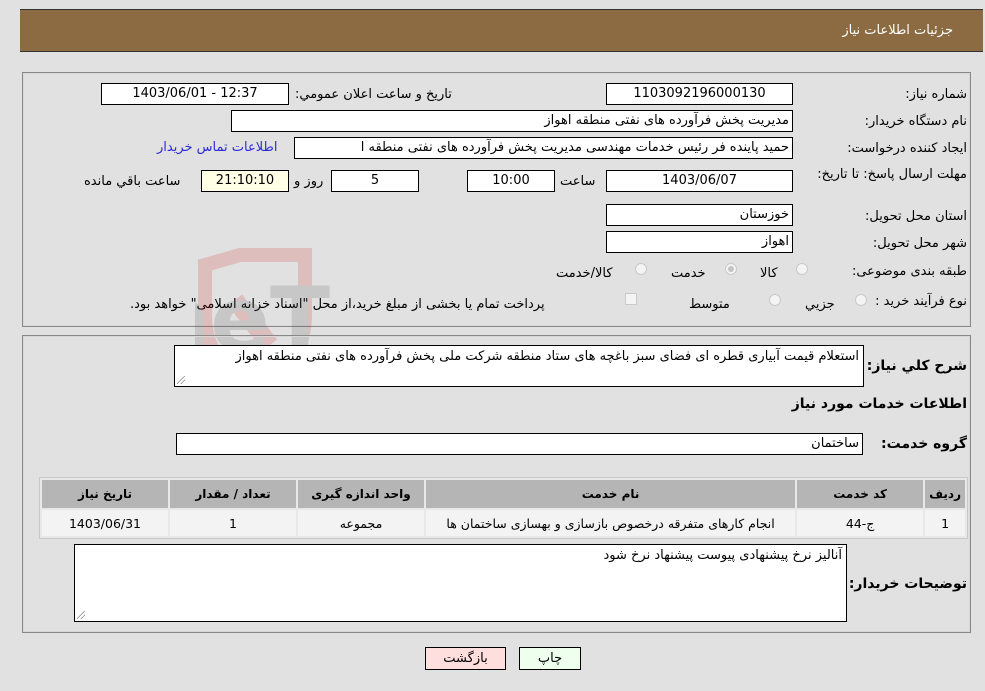 The height and width of the screenshot is (691, 985). What do you see at coordinates (132, 181) in the screenshot?
I see `remaining-time-label: ساعت باقي مانده` at bounding box center [132, 181].